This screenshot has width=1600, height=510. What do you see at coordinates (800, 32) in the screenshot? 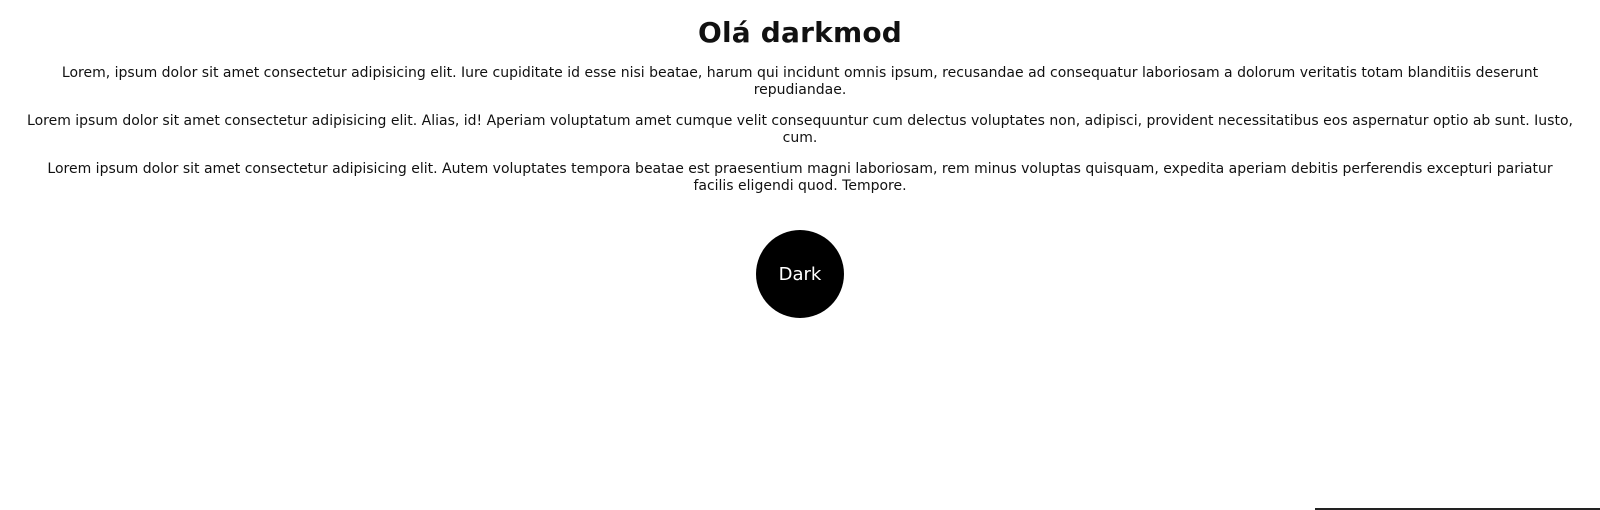
I see `page-title: Olá darkmod` at bounding box center [800, 32].